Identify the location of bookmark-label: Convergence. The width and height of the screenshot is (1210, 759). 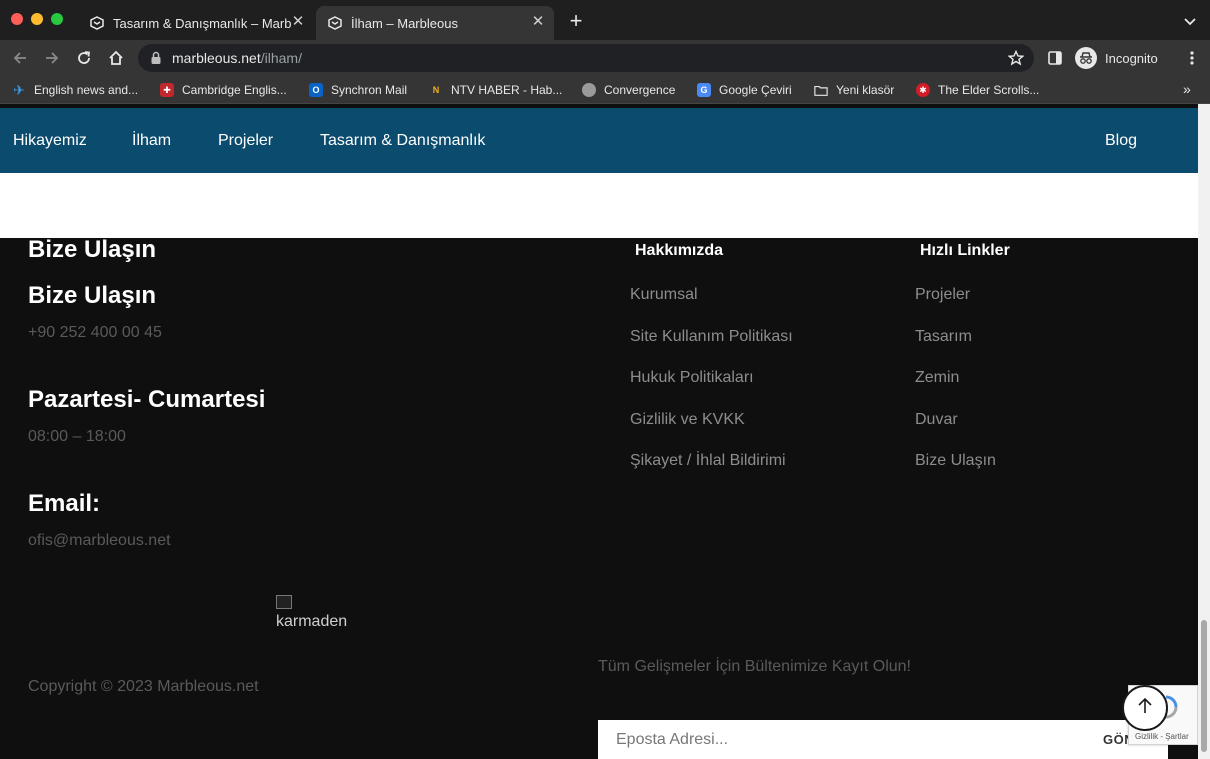
(640, 90).